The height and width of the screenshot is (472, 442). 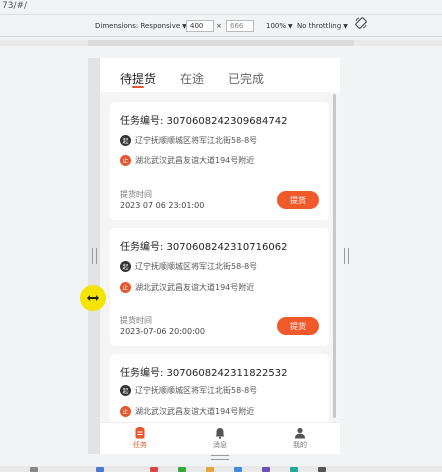 What do you see at coordinates (220, 433) in the screenshot?
I see `bell-icon` at bounding box center [220, 433].